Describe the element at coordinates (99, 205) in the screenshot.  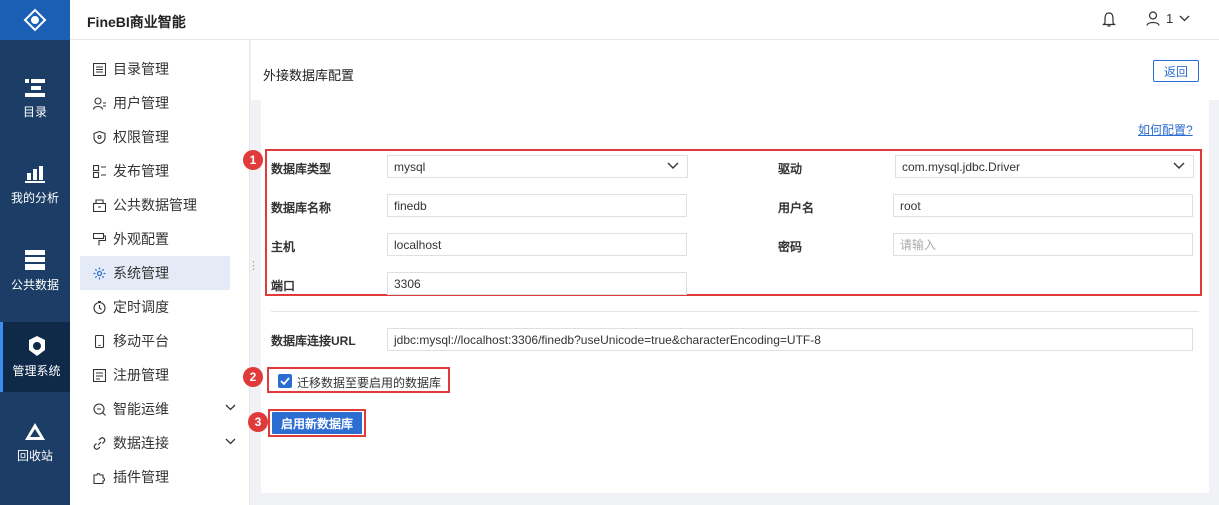
I see `public-data-manage-icon` at that location.